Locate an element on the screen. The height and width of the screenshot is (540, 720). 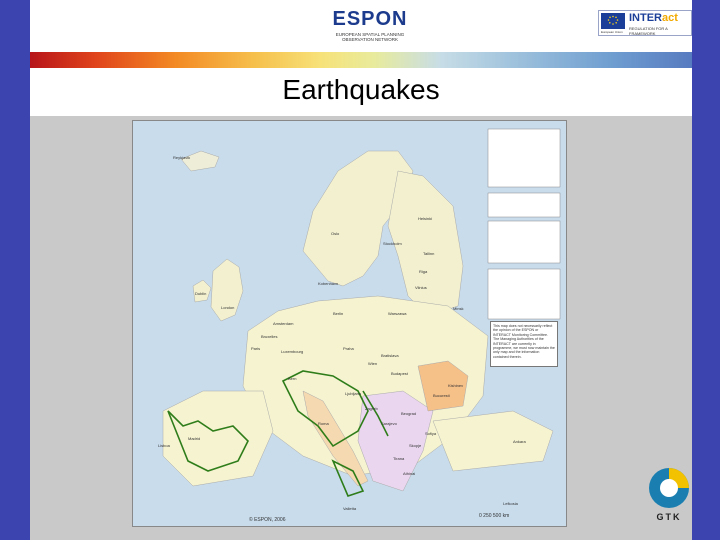
map-label: Budapest is located at coordinates (399, 373).